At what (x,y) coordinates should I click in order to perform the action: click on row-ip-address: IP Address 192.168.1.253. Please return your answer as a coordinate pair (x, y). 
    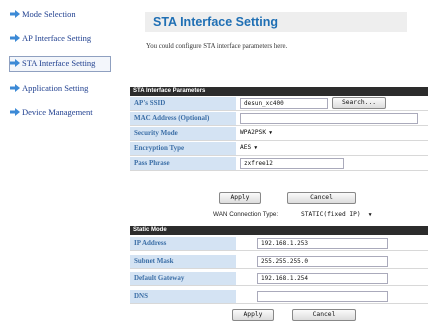
    Looking at the image, I should click on (279, 244).